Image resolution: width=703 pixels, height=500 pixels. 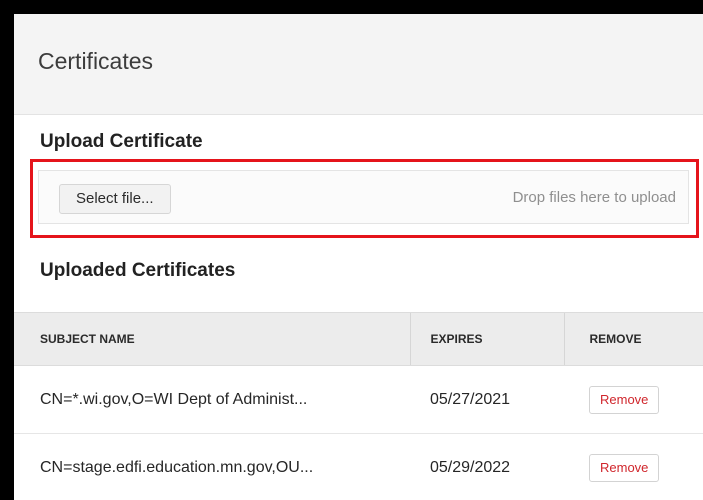 I want to click on table-header-row: SUBJECT NAME EXPIRES REMOVE, so click(x=358, y=339).